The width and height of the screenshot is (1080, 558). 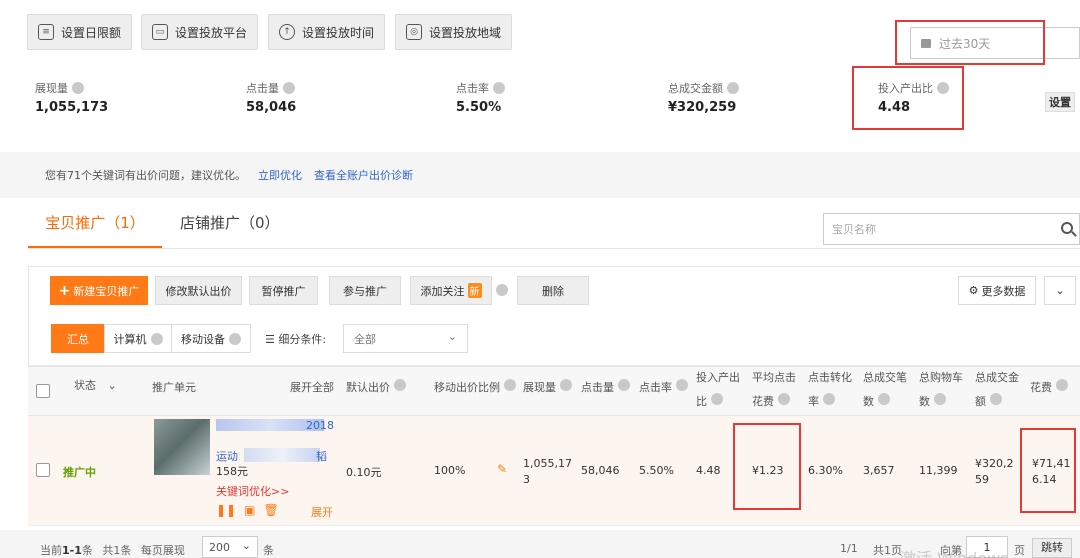 What do you see at coordinates (106, 291) in the screenshot?
I see `new-item-promotion-label: 新建宝贝推广` at bounding box center [106, 291].